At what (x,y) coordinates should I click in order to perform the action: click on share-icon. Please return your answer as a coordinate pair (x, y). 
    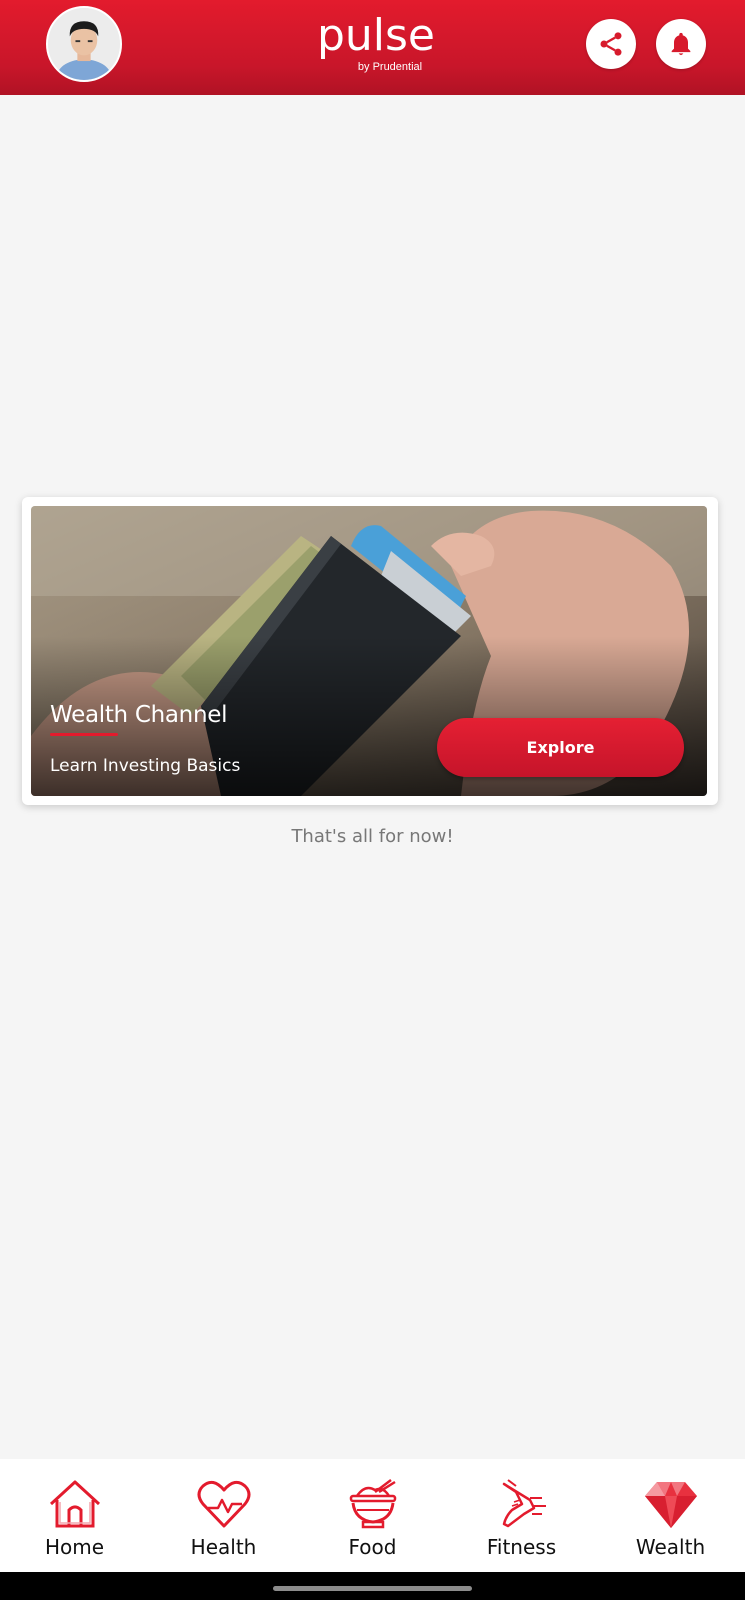
    Looking at the image, I should click on (611, 44).